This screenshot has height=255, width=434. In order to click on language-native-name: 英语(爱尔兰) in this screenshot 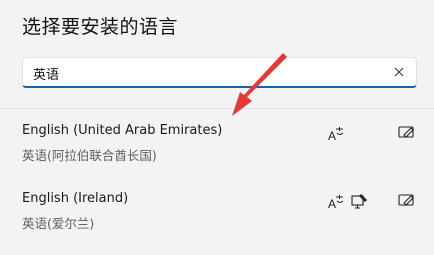, I will do `click(58, 223)`.